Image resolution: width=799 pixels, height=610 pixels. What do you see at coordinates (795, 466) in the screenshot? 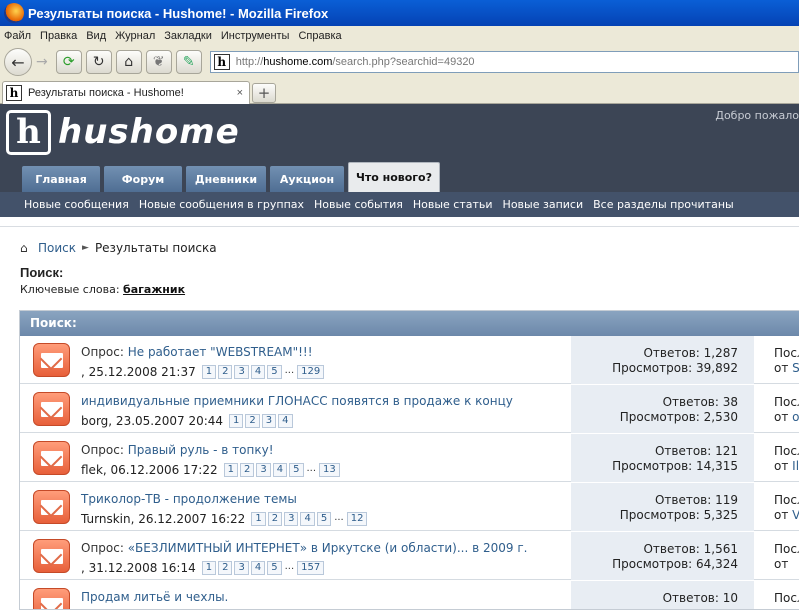
I see `last-post-user: Ily` at bounding box center [795, 466].